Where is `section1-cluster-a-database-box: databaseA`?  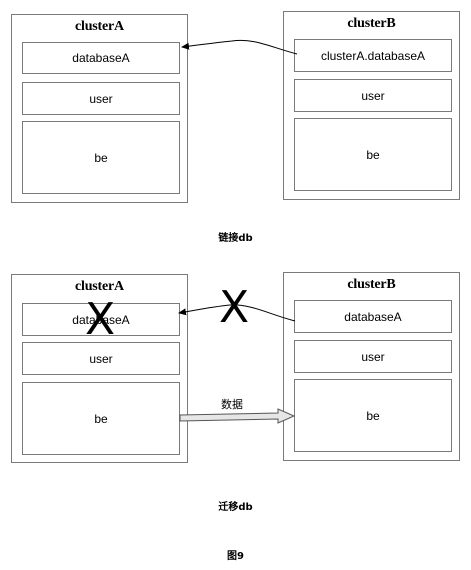
section1-cluster-a-database-box: databaseA is located at coordinates (101, 58).